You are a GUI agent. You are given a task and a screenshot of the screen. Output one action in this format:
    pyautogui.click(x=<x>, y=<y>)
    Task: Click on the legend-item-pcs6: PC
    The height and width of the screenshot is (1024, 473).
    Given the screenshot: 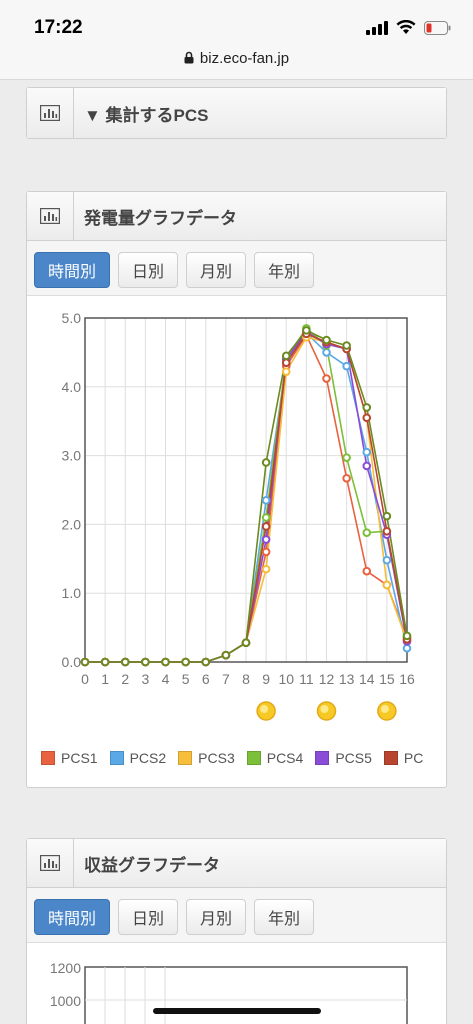 What is the action you would take?
    pyautogui.click(x=403, y=758)
    